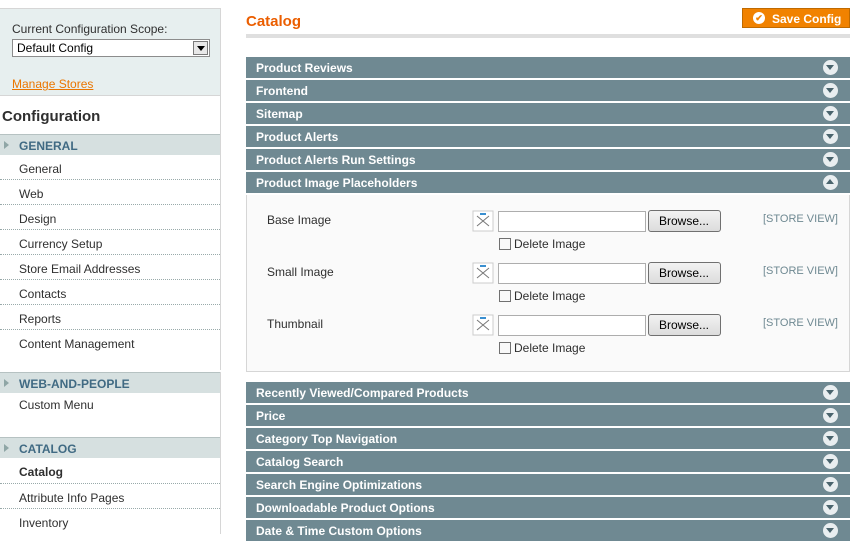 This screenshot has width=852, height=546. Describe the element at coordinates (548, 160) in the screenshot. I see `section-product-alerts-run-settings: Product Alerts Run Settings` at that location.